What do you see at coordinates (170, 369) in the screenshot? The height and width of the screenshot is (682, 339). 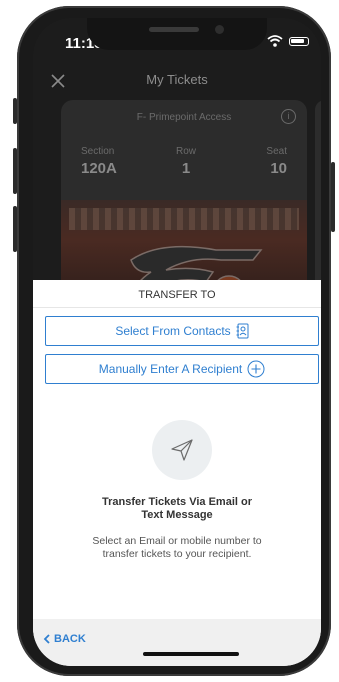 I see `manual-recipient-label: Manually Enter A Recipient` at bounding box center [170, 369].